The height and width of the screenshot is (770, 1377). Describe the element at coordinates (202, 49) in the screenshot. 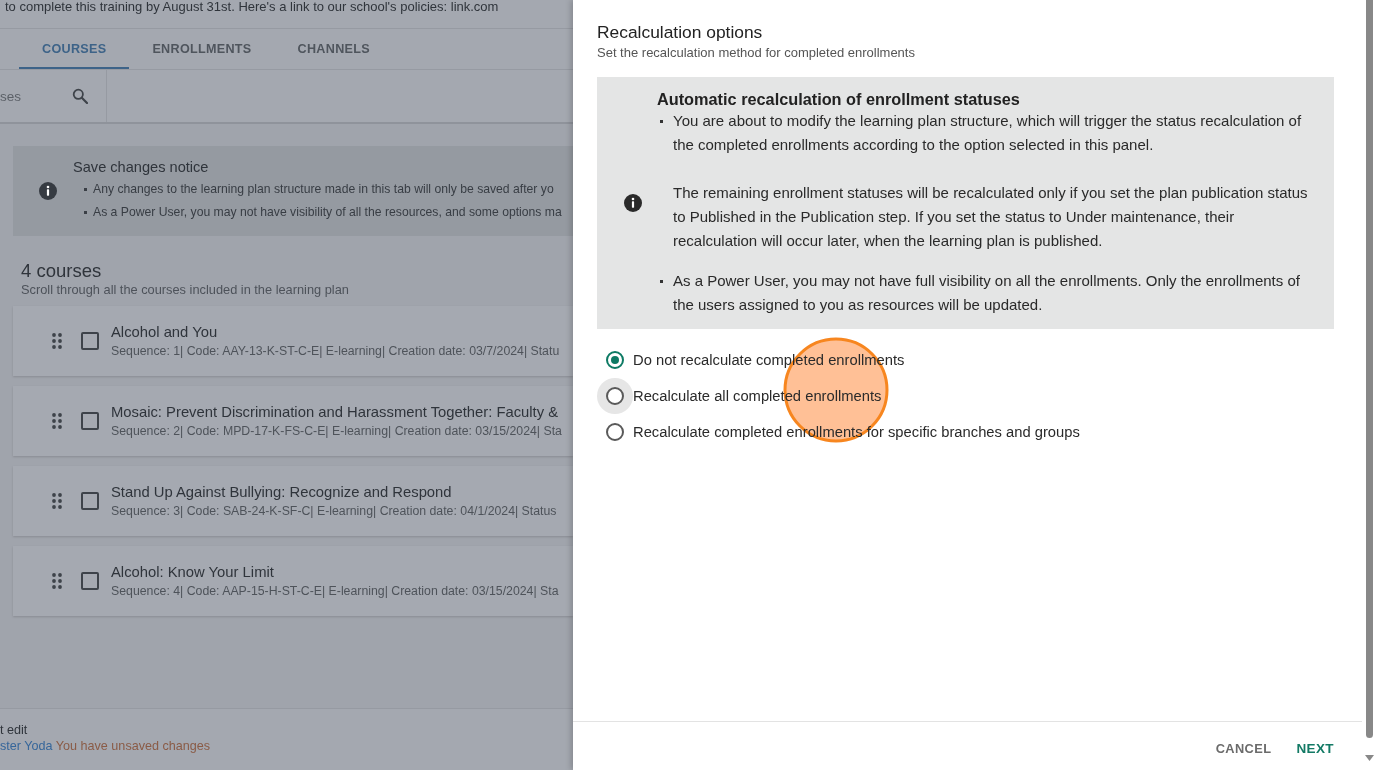

I see `tab: ENROLLMENTS` at that location.